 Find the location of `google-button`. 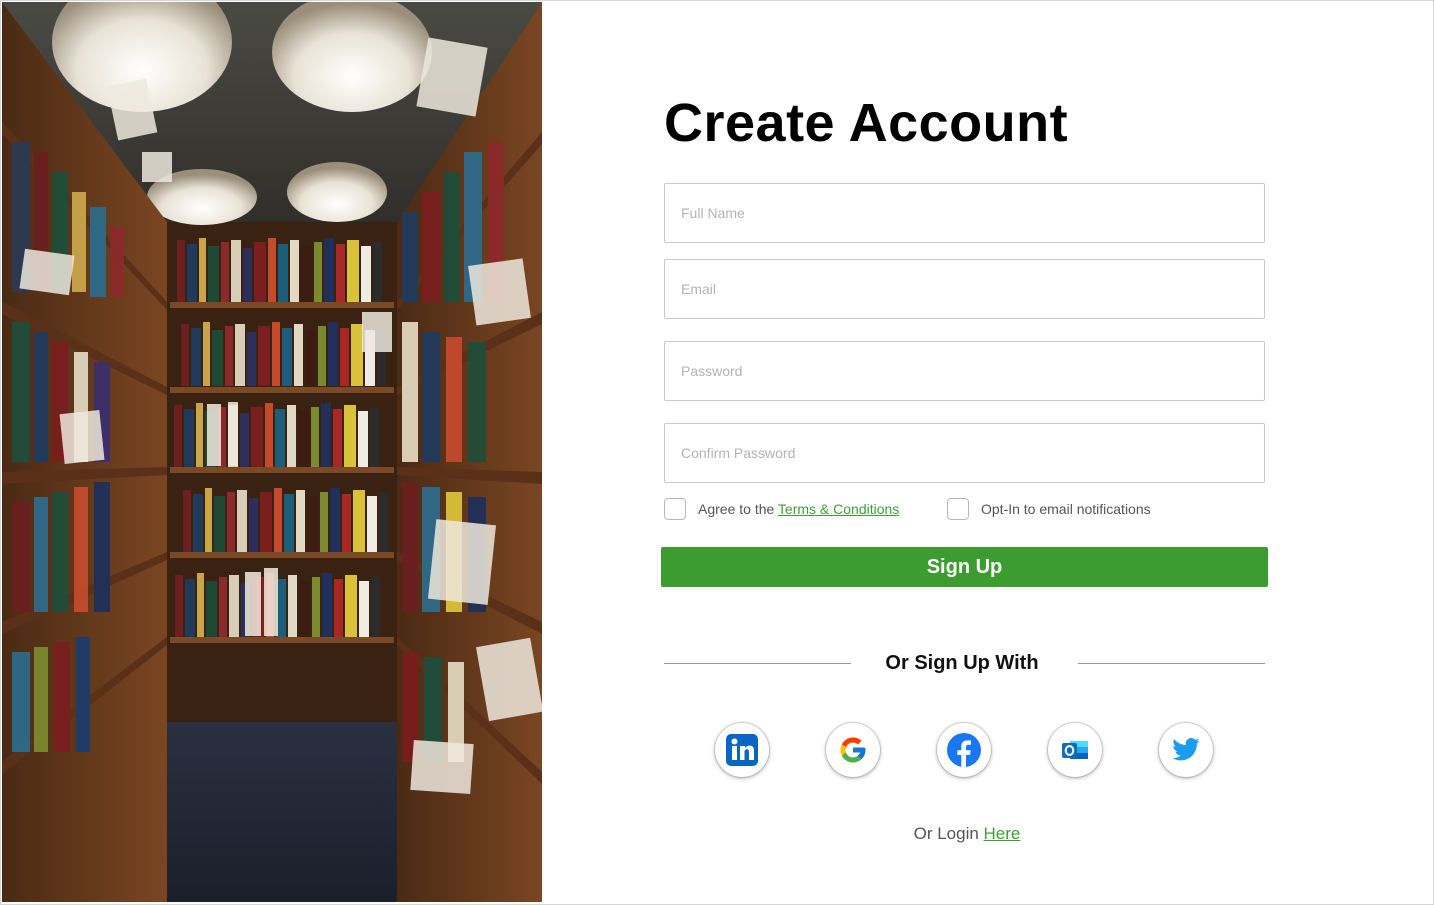

google-button is located at coordinates (853, 750).